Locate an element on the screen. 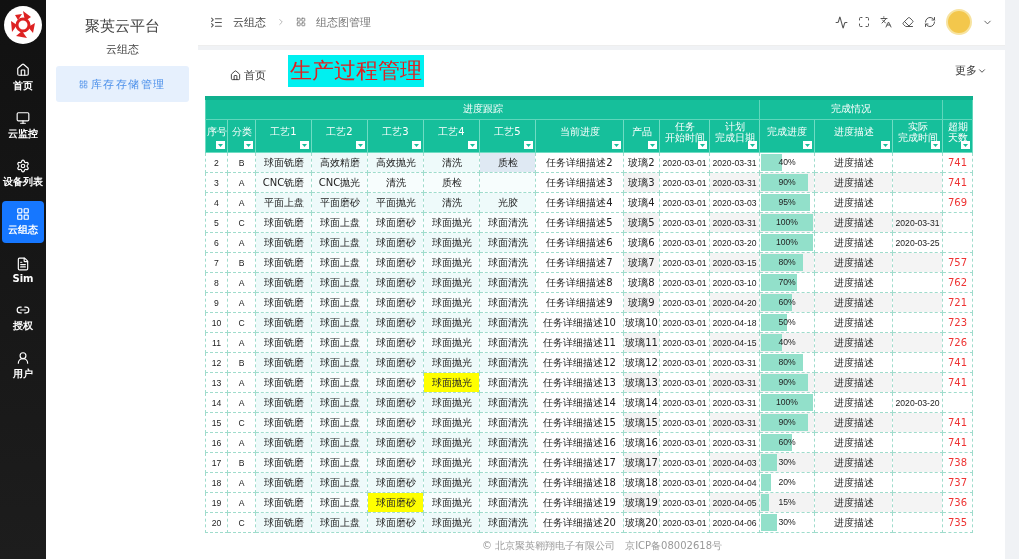 The image size is (1019, 559). sidebar-item: 用户 is located at coordinates (23, 366).